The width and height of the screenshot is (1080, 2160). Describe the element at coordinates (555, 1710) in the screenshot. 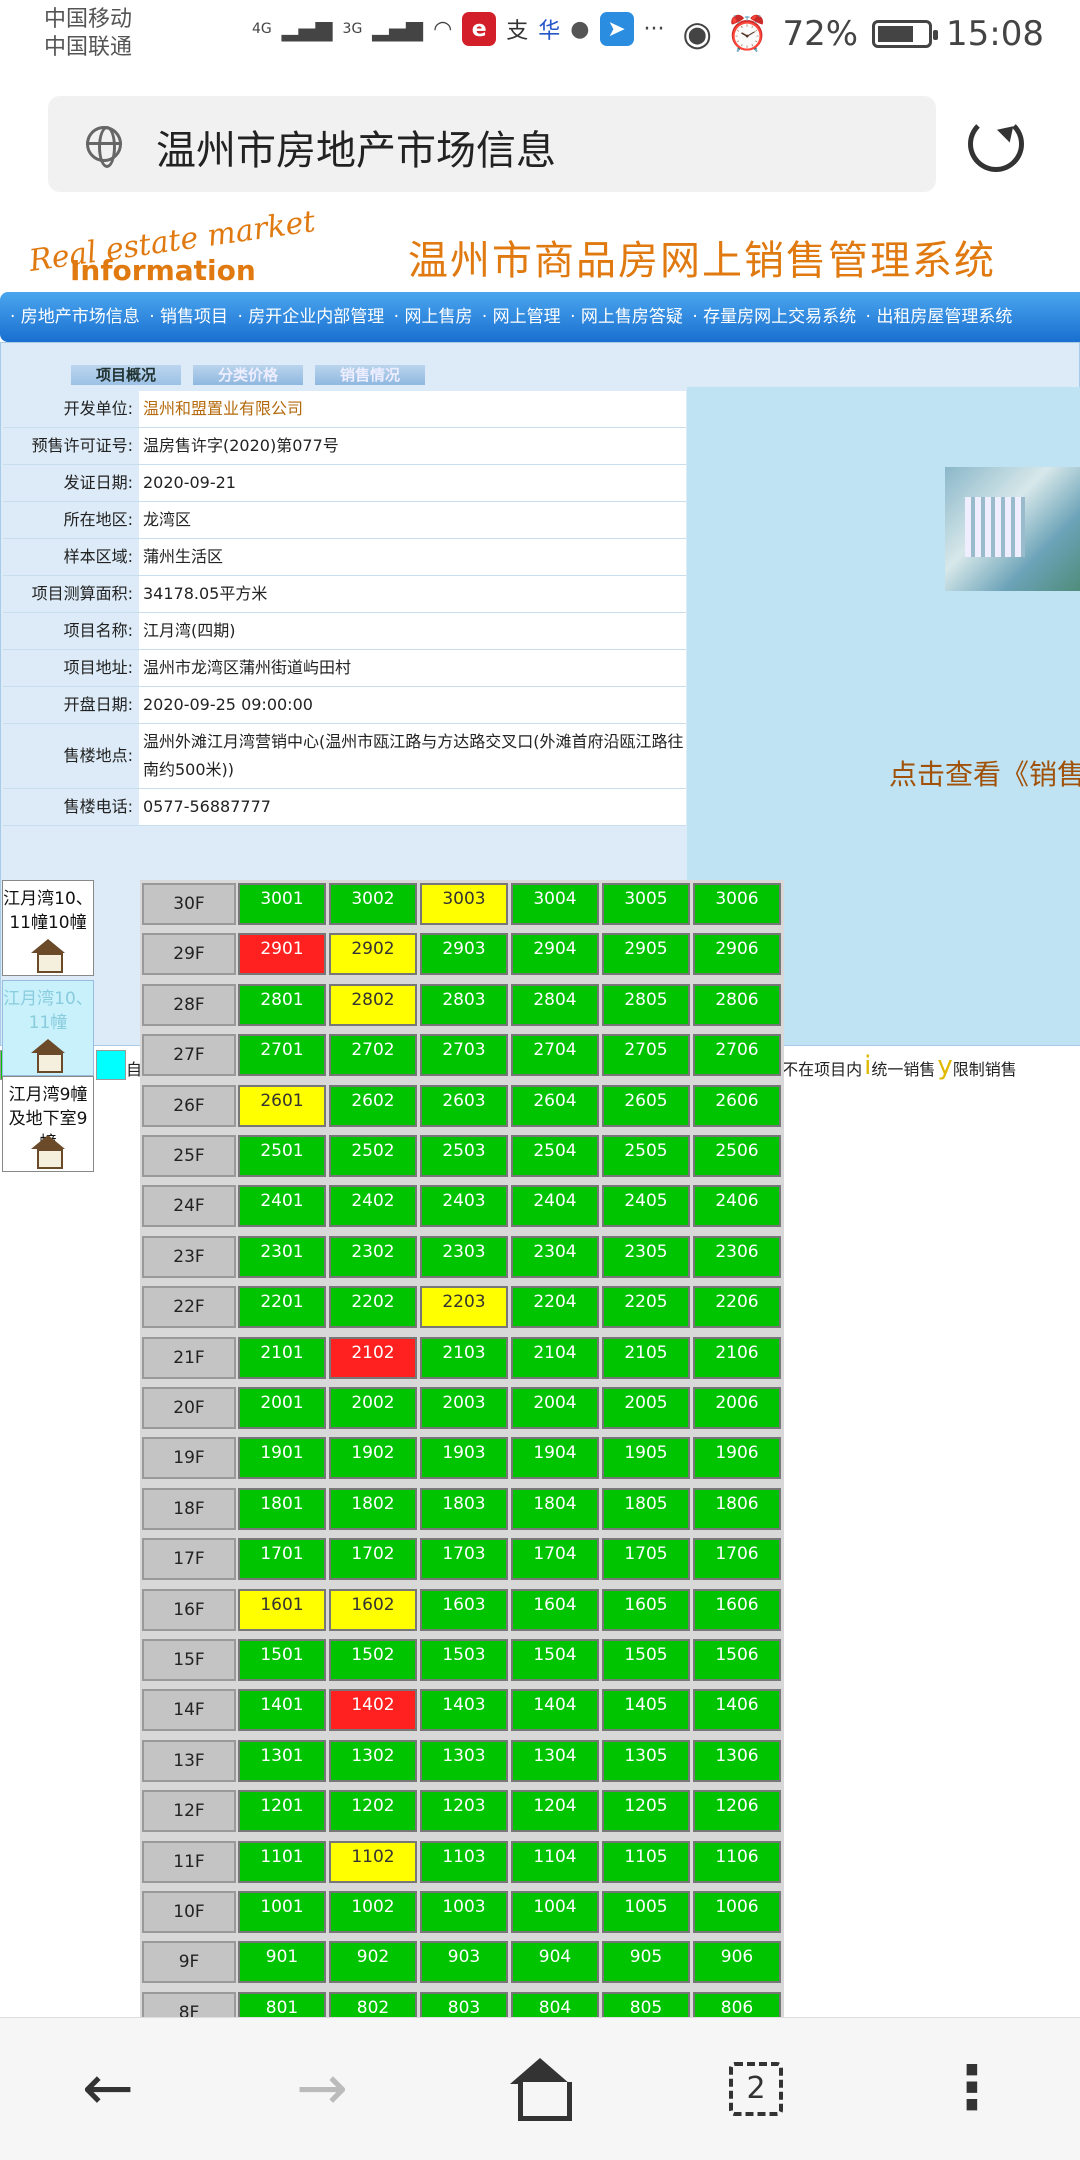

I see `unit-cell: 1404` at that location.